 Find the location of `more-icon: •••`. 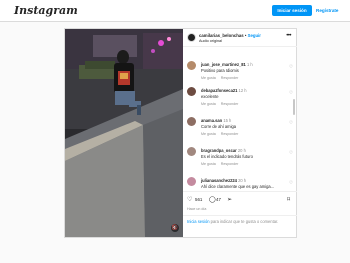

more-icon: ••• is located at coordinates (288, 36).